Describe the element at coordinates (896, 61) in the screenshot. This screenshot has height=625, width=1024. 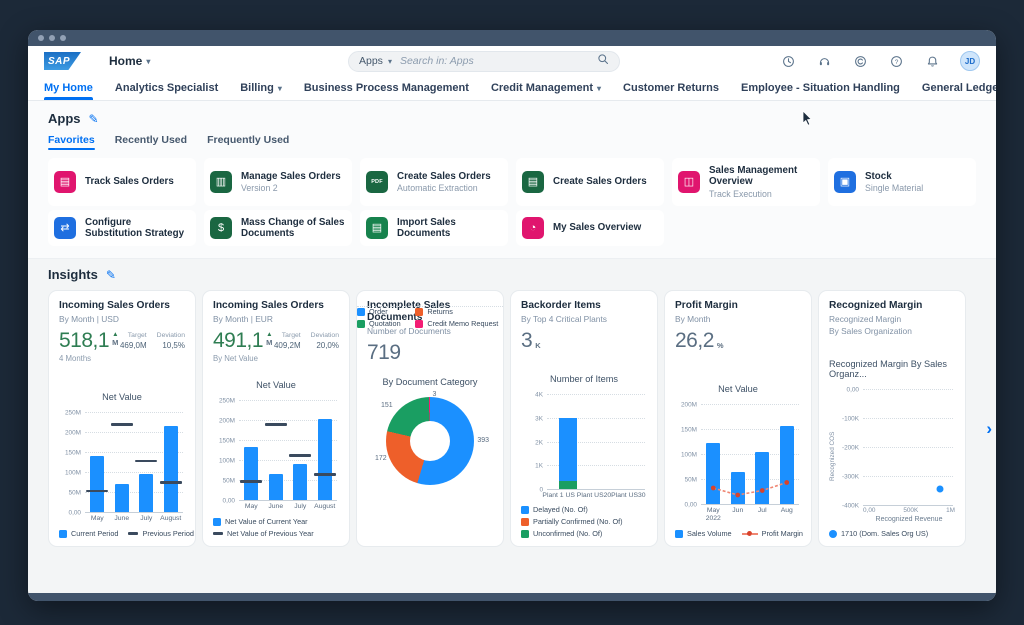
I see `help-icon: ?` at that location.